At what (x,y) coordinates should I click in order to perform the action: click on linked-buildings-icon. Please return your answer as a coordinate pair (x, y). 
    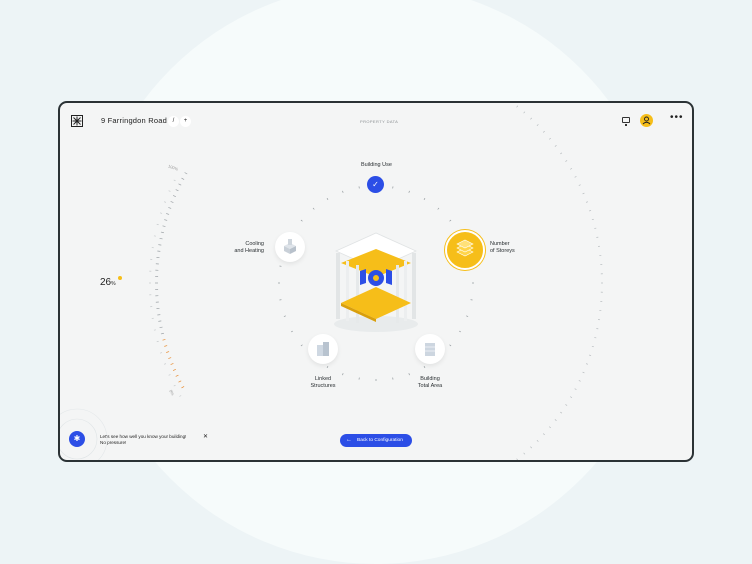
    Looking at the image, I should click on (323, 349).